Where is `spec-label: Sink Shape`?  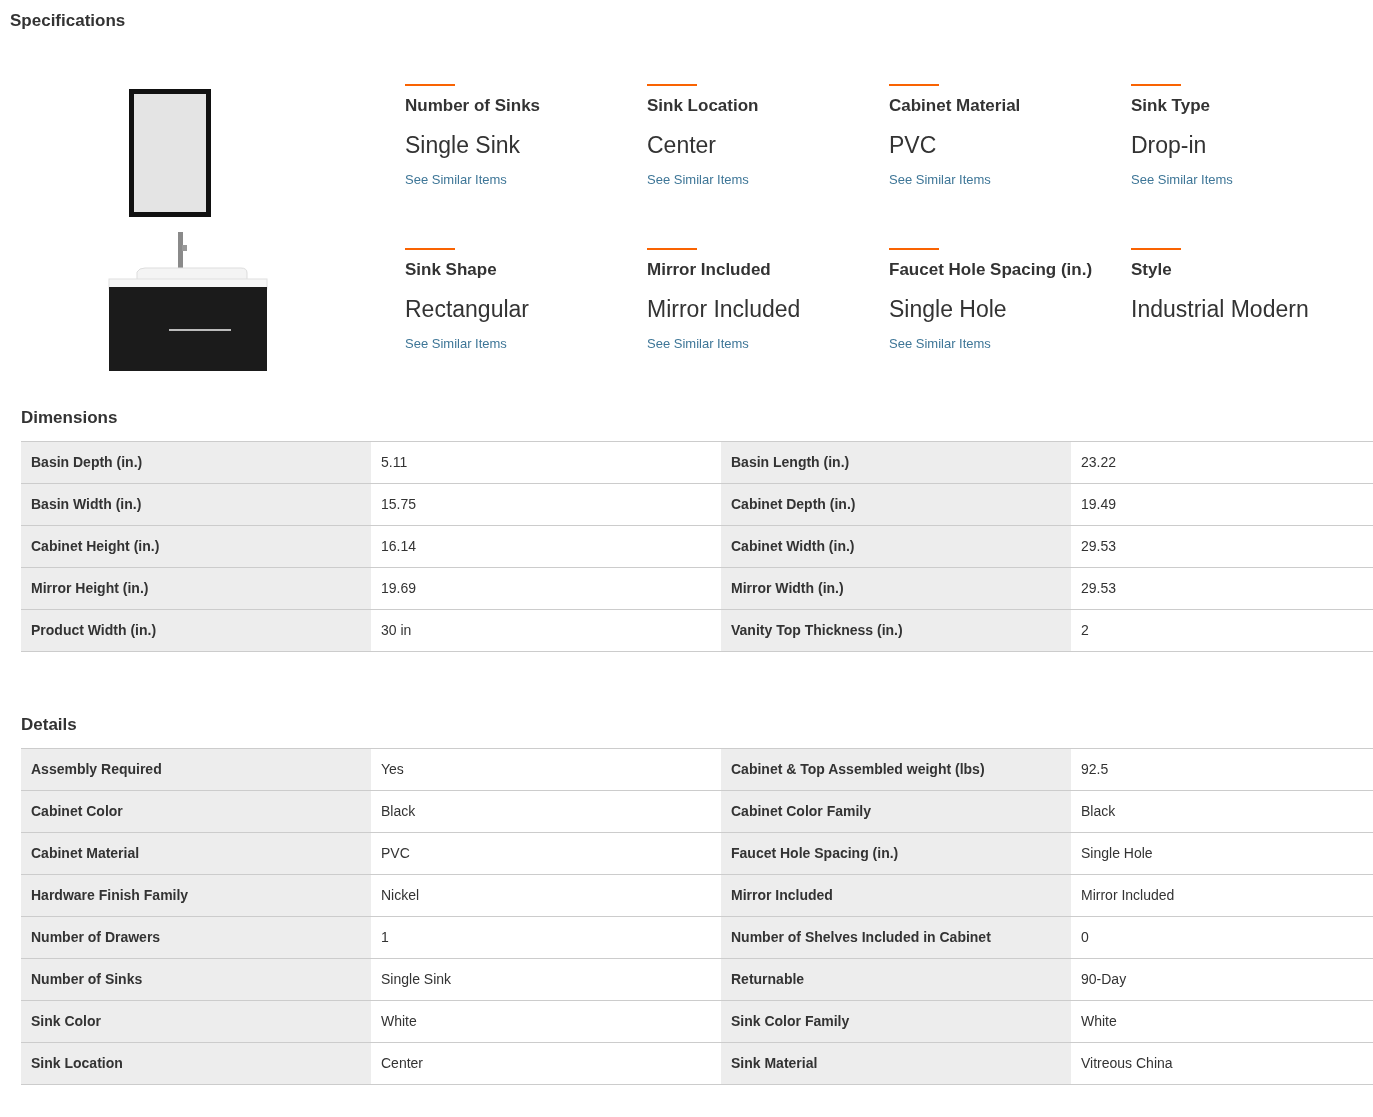
spec-label: Sink Shape is located at coordinates (451, 270).